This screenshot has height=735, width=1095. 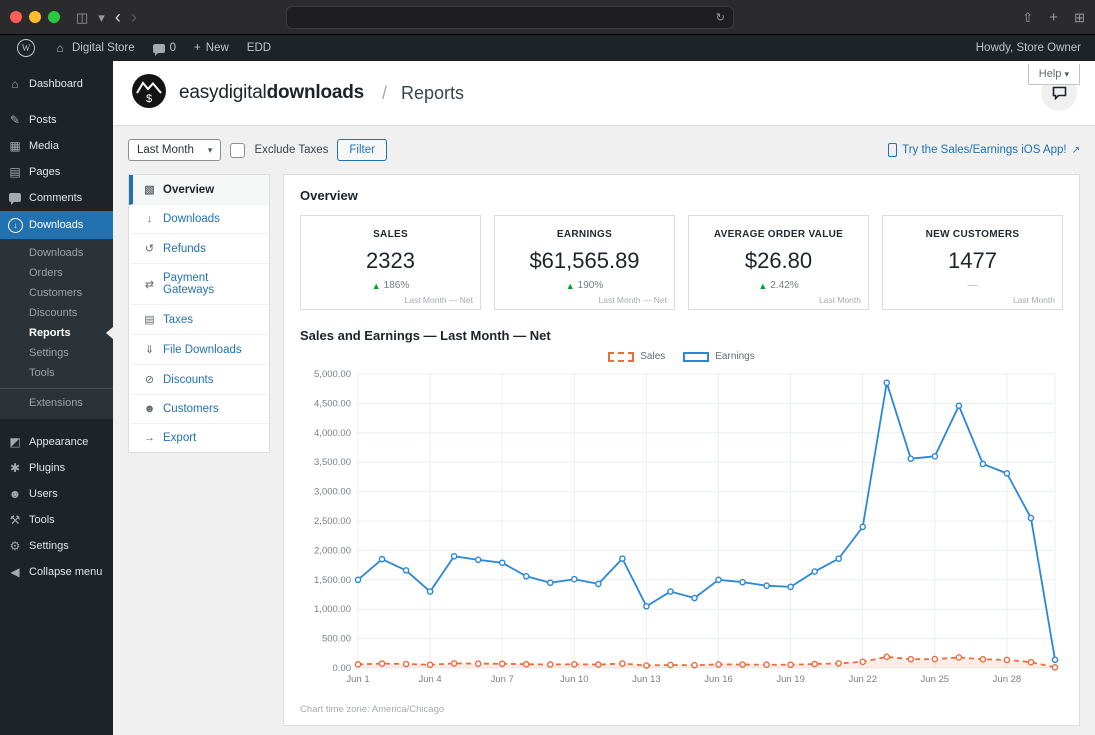 I want to click on filter-button: Filter, so click(x=362, y=150).